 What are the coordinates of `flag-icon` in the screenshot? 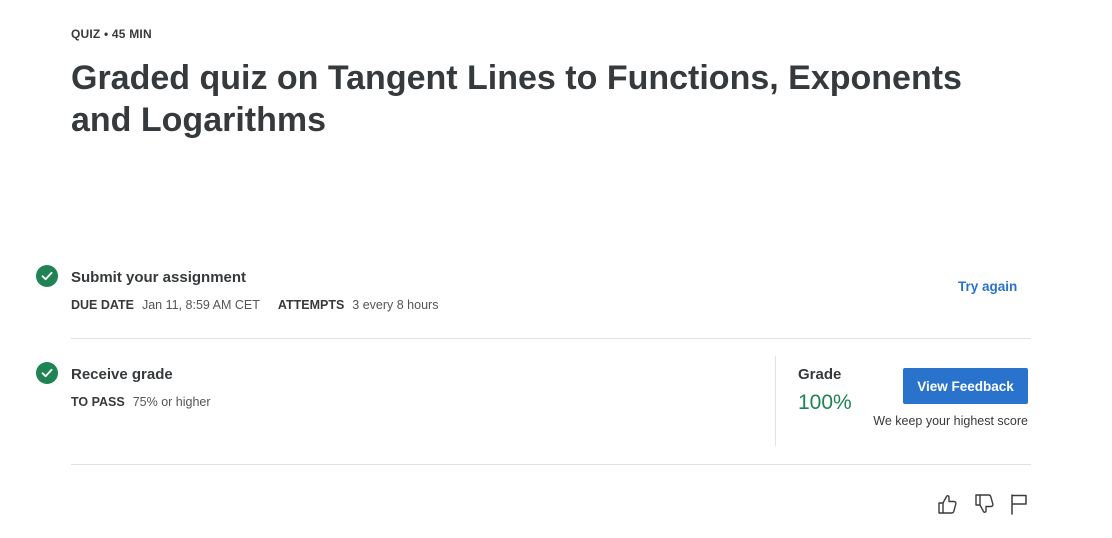 It's located at (1020, 504).